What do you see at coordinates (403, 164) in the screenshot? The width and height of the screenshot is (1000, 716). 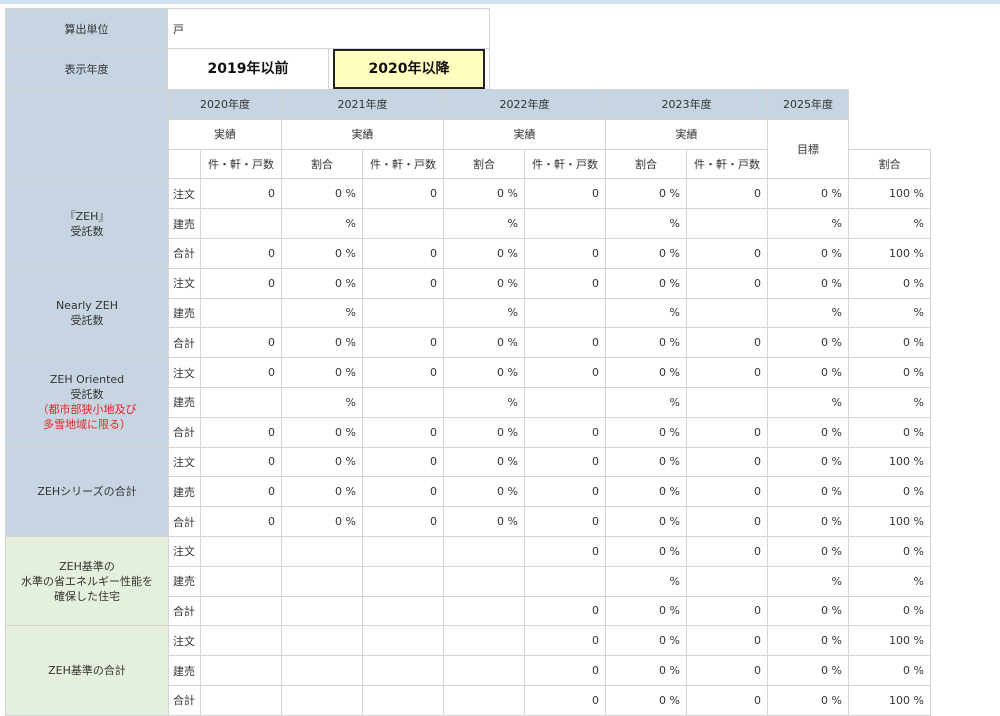 I see `count-column-header: 件・軒・戸数` at bounding box center [403, 164].